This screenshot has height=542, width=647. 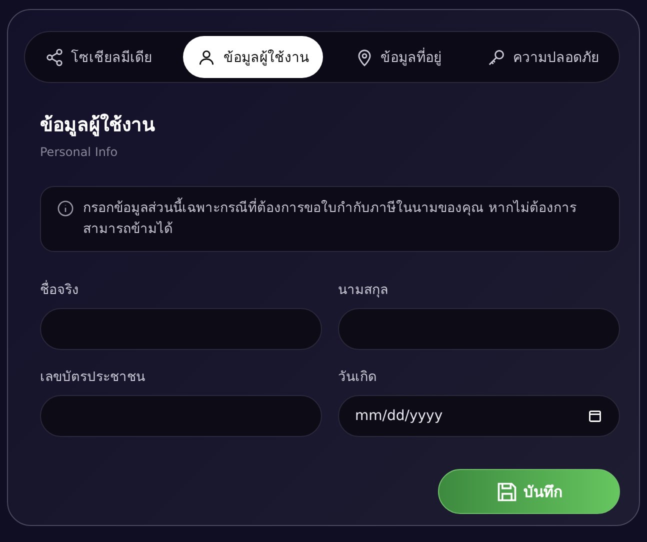 I want to click on date-field: mm/dd/yyyy, so click(x=479, y=416).